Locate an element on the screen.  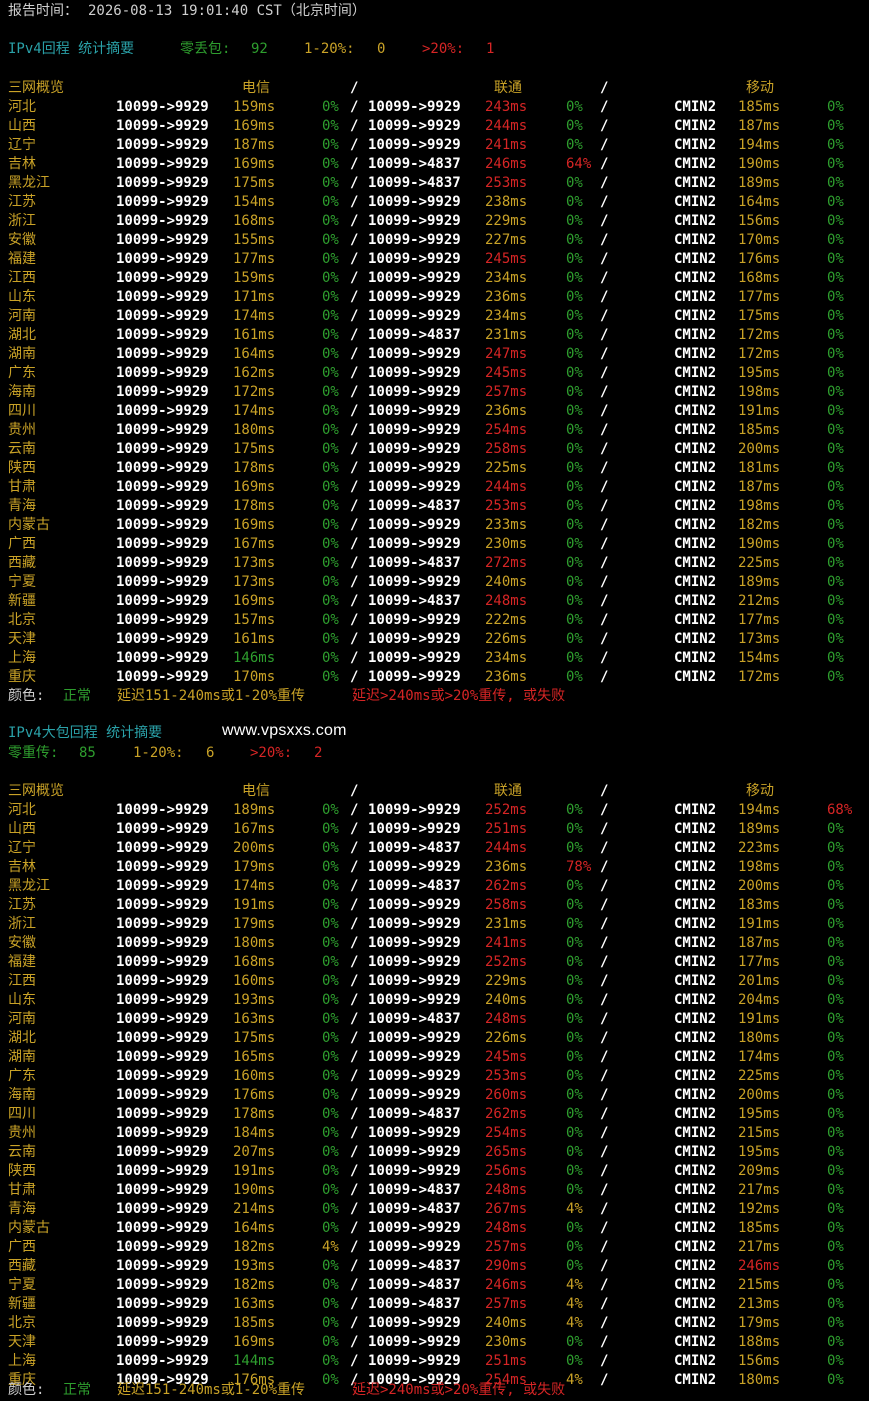
mobile-latency: 215ms is located at coordinates (759, 1133).